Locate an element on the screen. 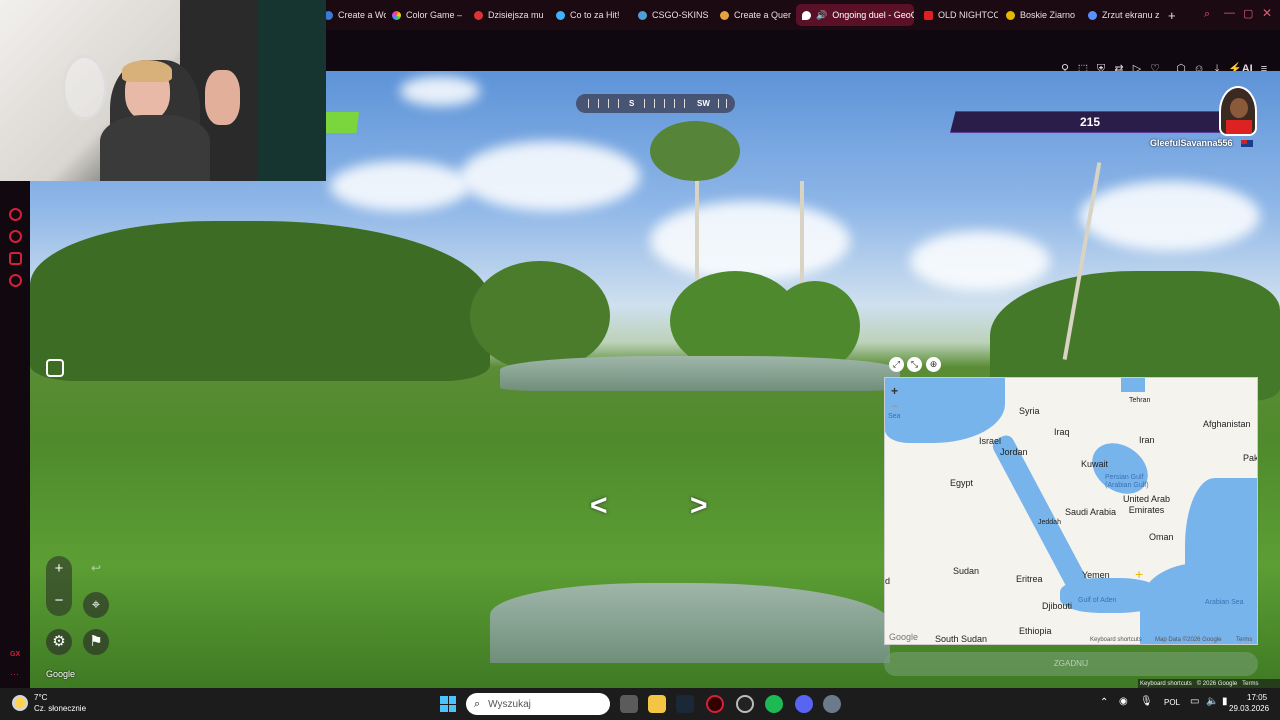 The image size is (1280, 720). steam-icon is located at coordinates (685, 704).